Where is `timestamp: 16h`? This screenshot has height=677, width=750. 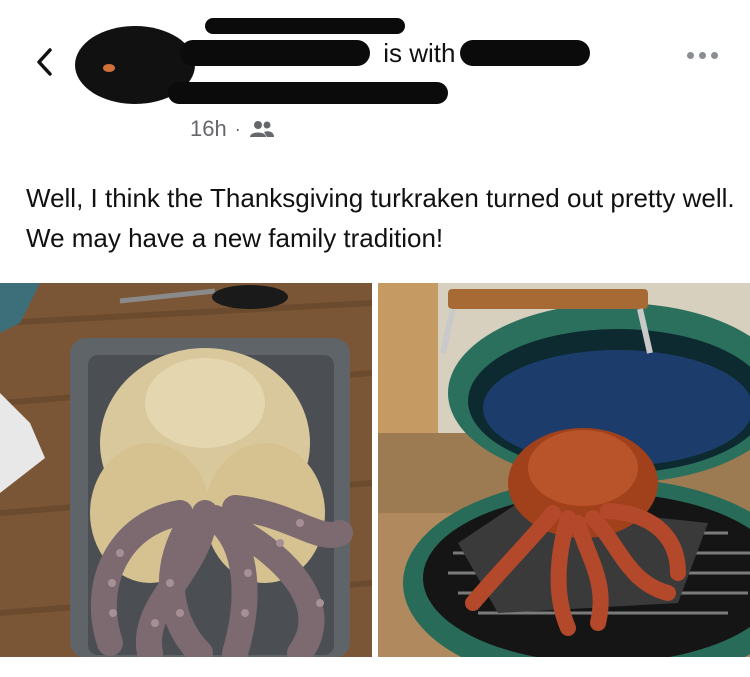
timestamp: 16h is located at coordinates (208, 129).